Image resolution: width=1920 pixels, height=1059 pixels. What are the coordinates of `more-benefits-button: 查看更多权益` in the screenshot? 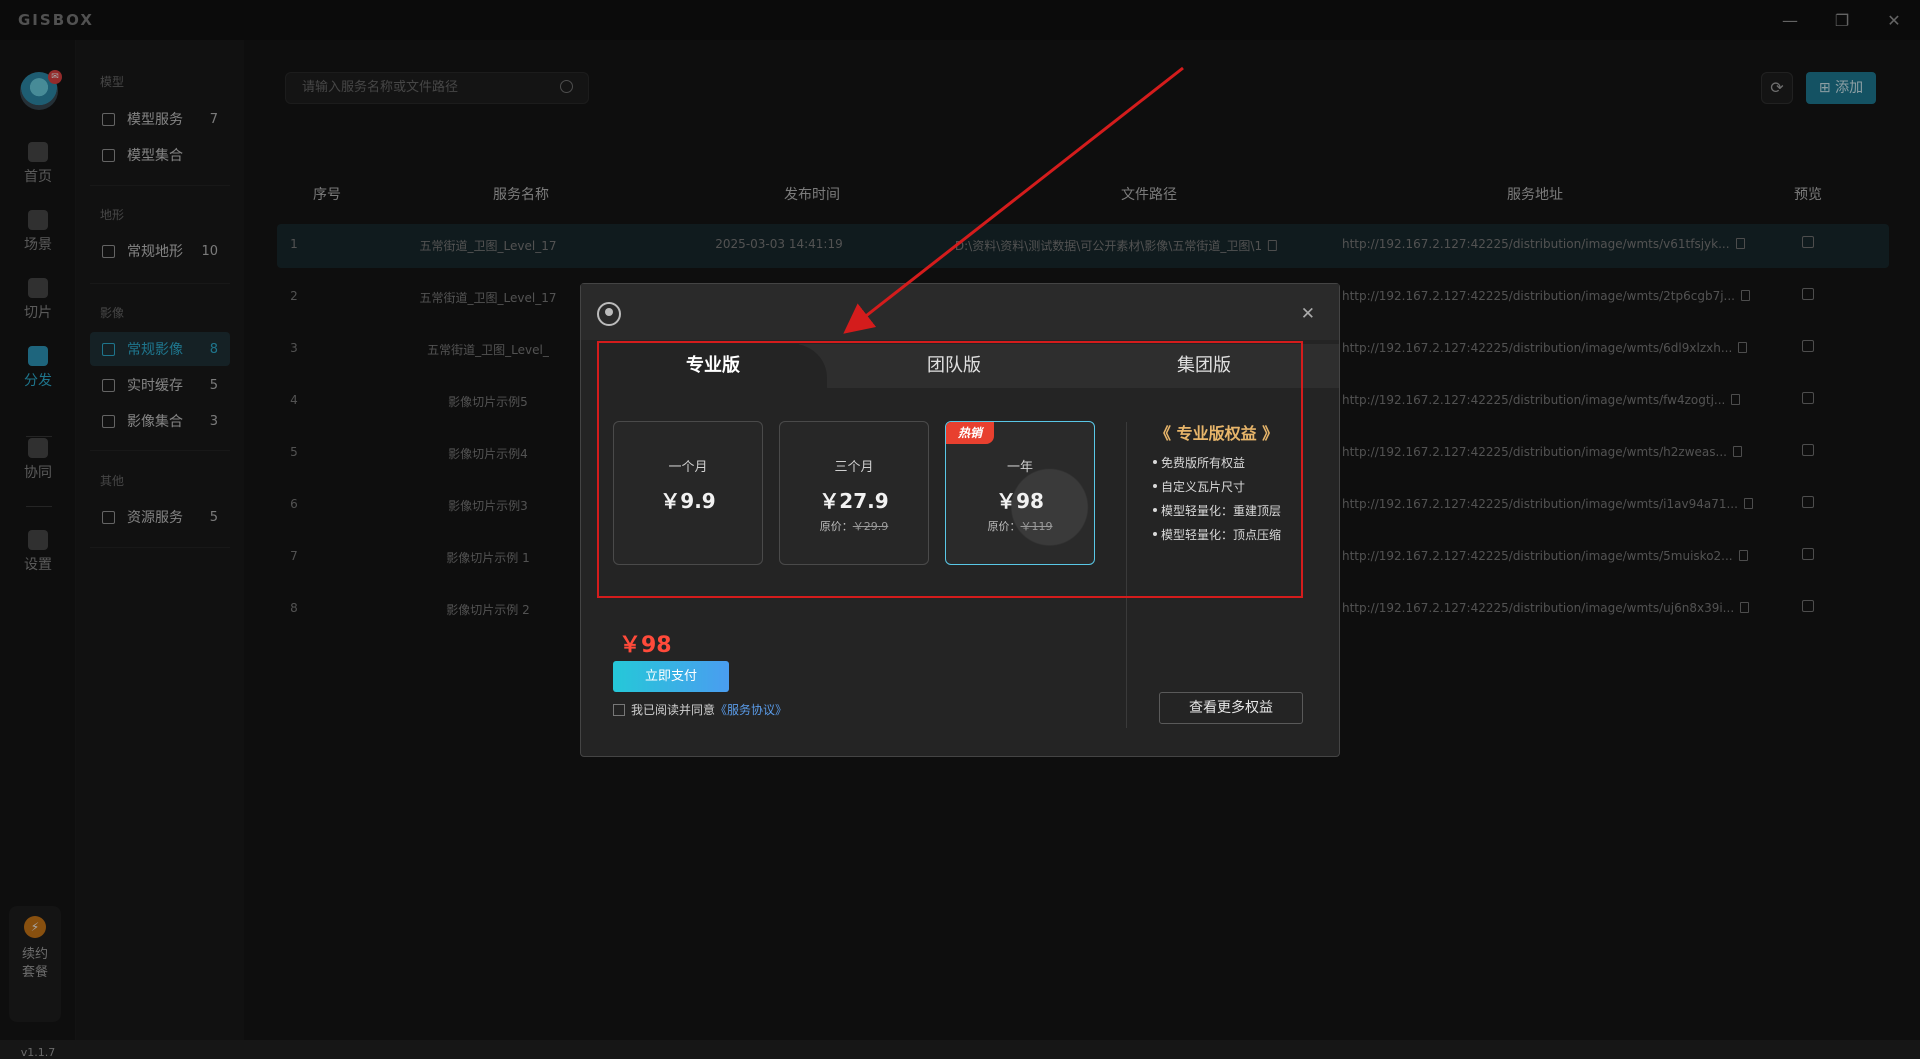 It's located at (1231, 708).